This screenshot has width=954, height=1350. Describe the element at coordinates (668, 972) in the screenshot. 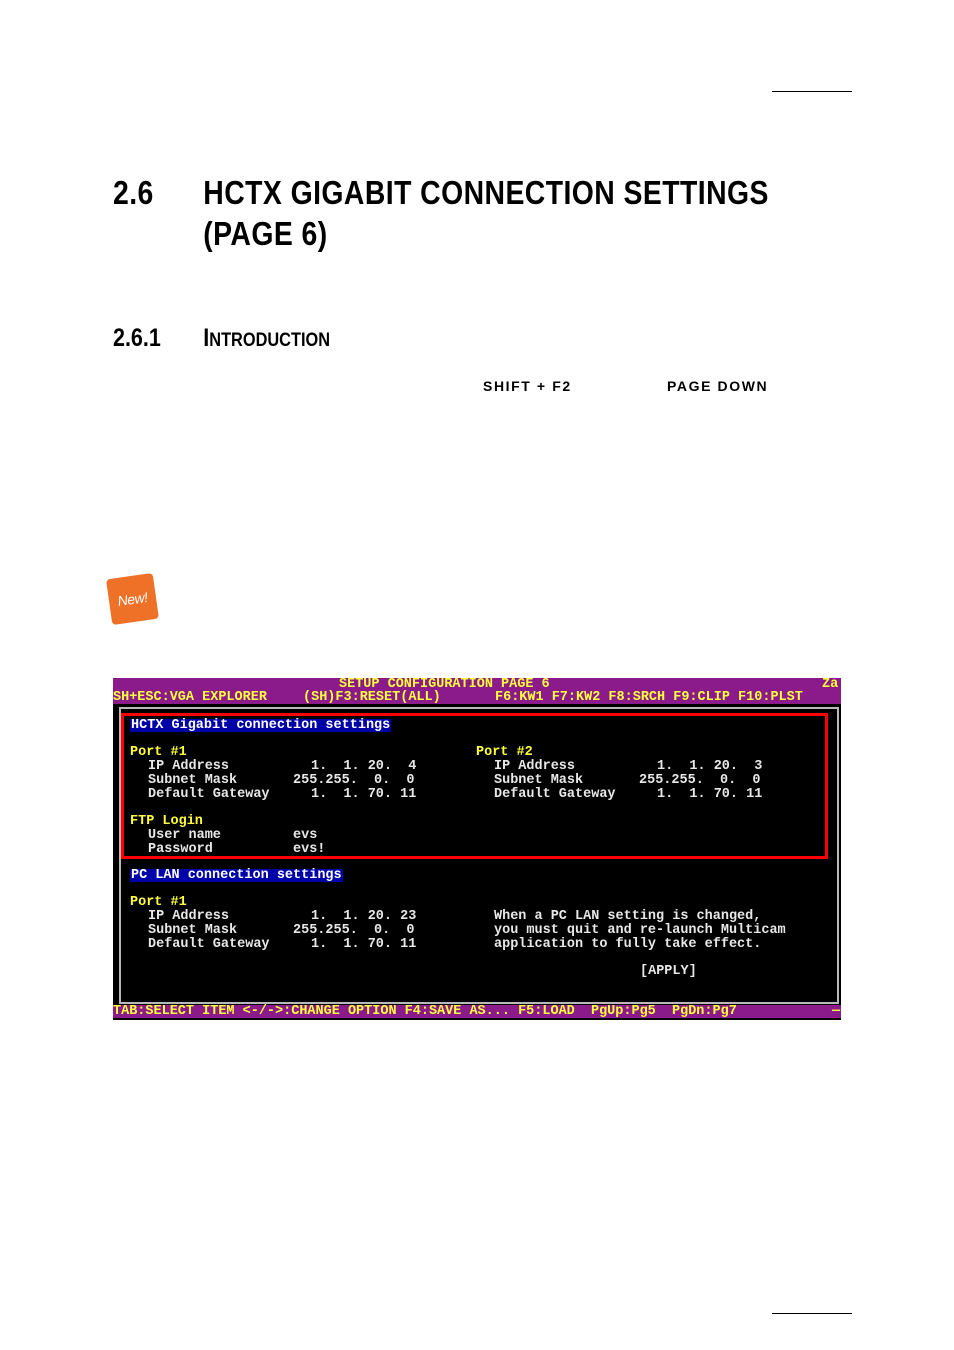

I see `apply-button: [APPLY]` at that location.